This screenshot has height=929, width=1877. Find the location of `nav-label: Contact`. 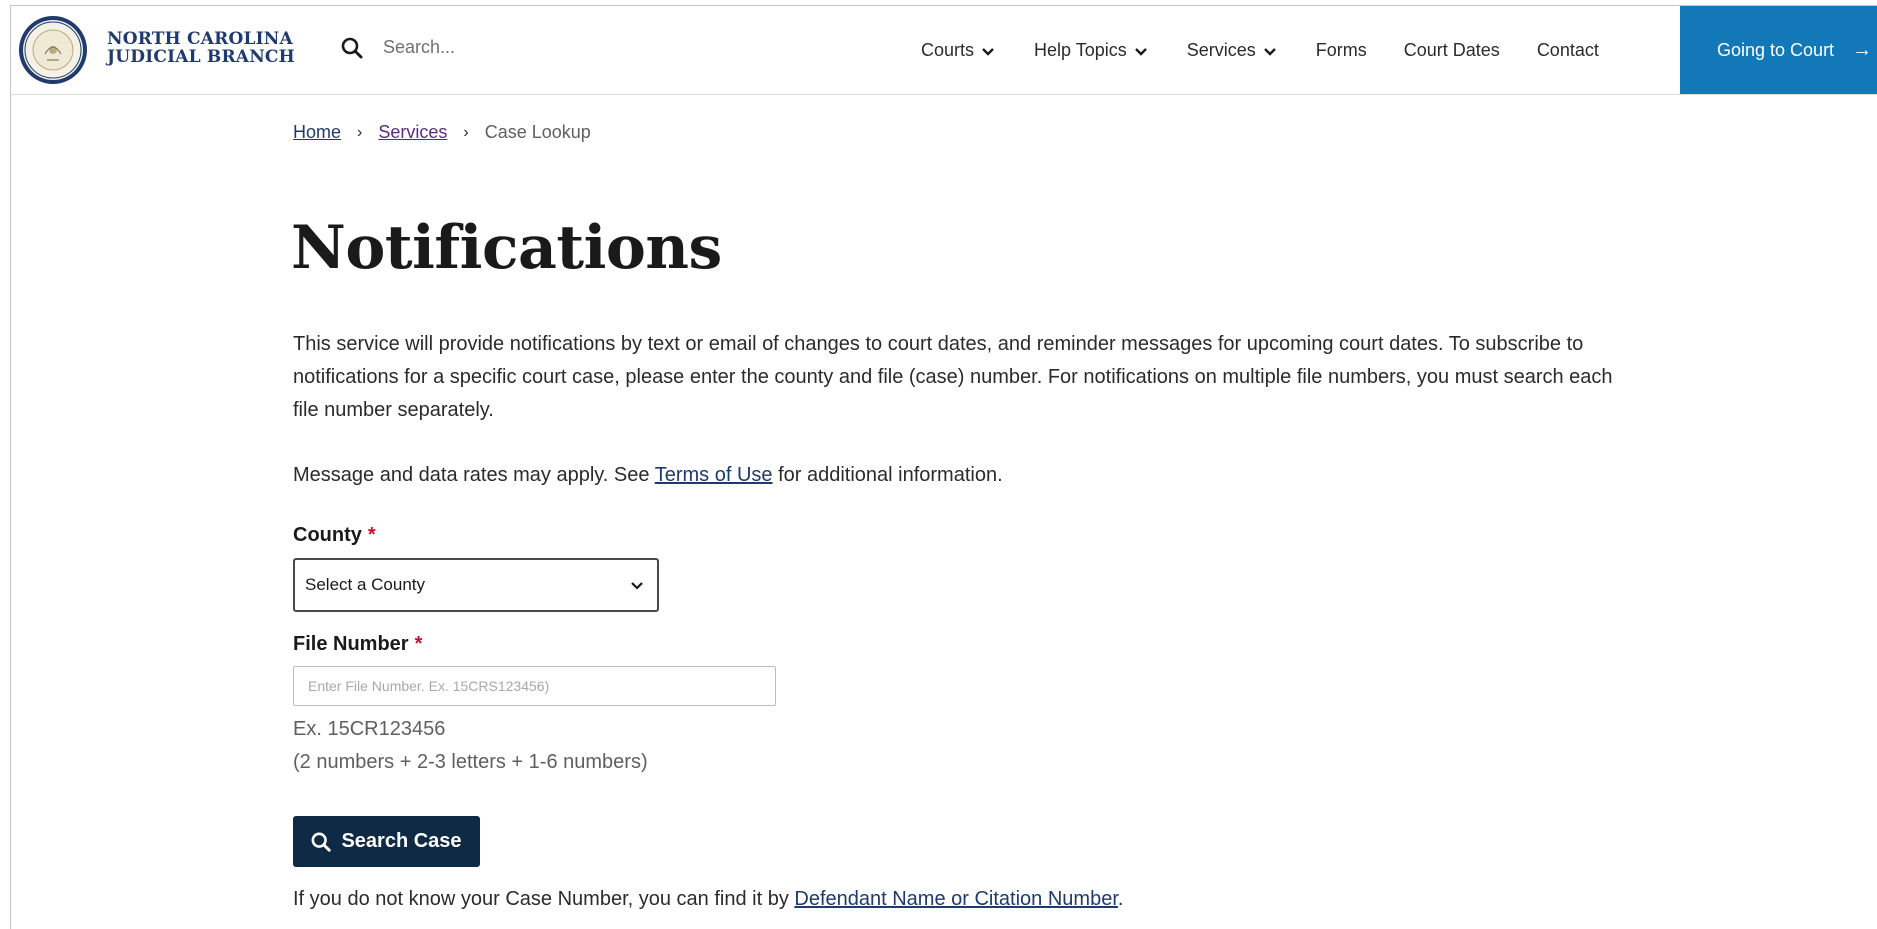

nav-label: Contact is located at coordinates (1567, 49).